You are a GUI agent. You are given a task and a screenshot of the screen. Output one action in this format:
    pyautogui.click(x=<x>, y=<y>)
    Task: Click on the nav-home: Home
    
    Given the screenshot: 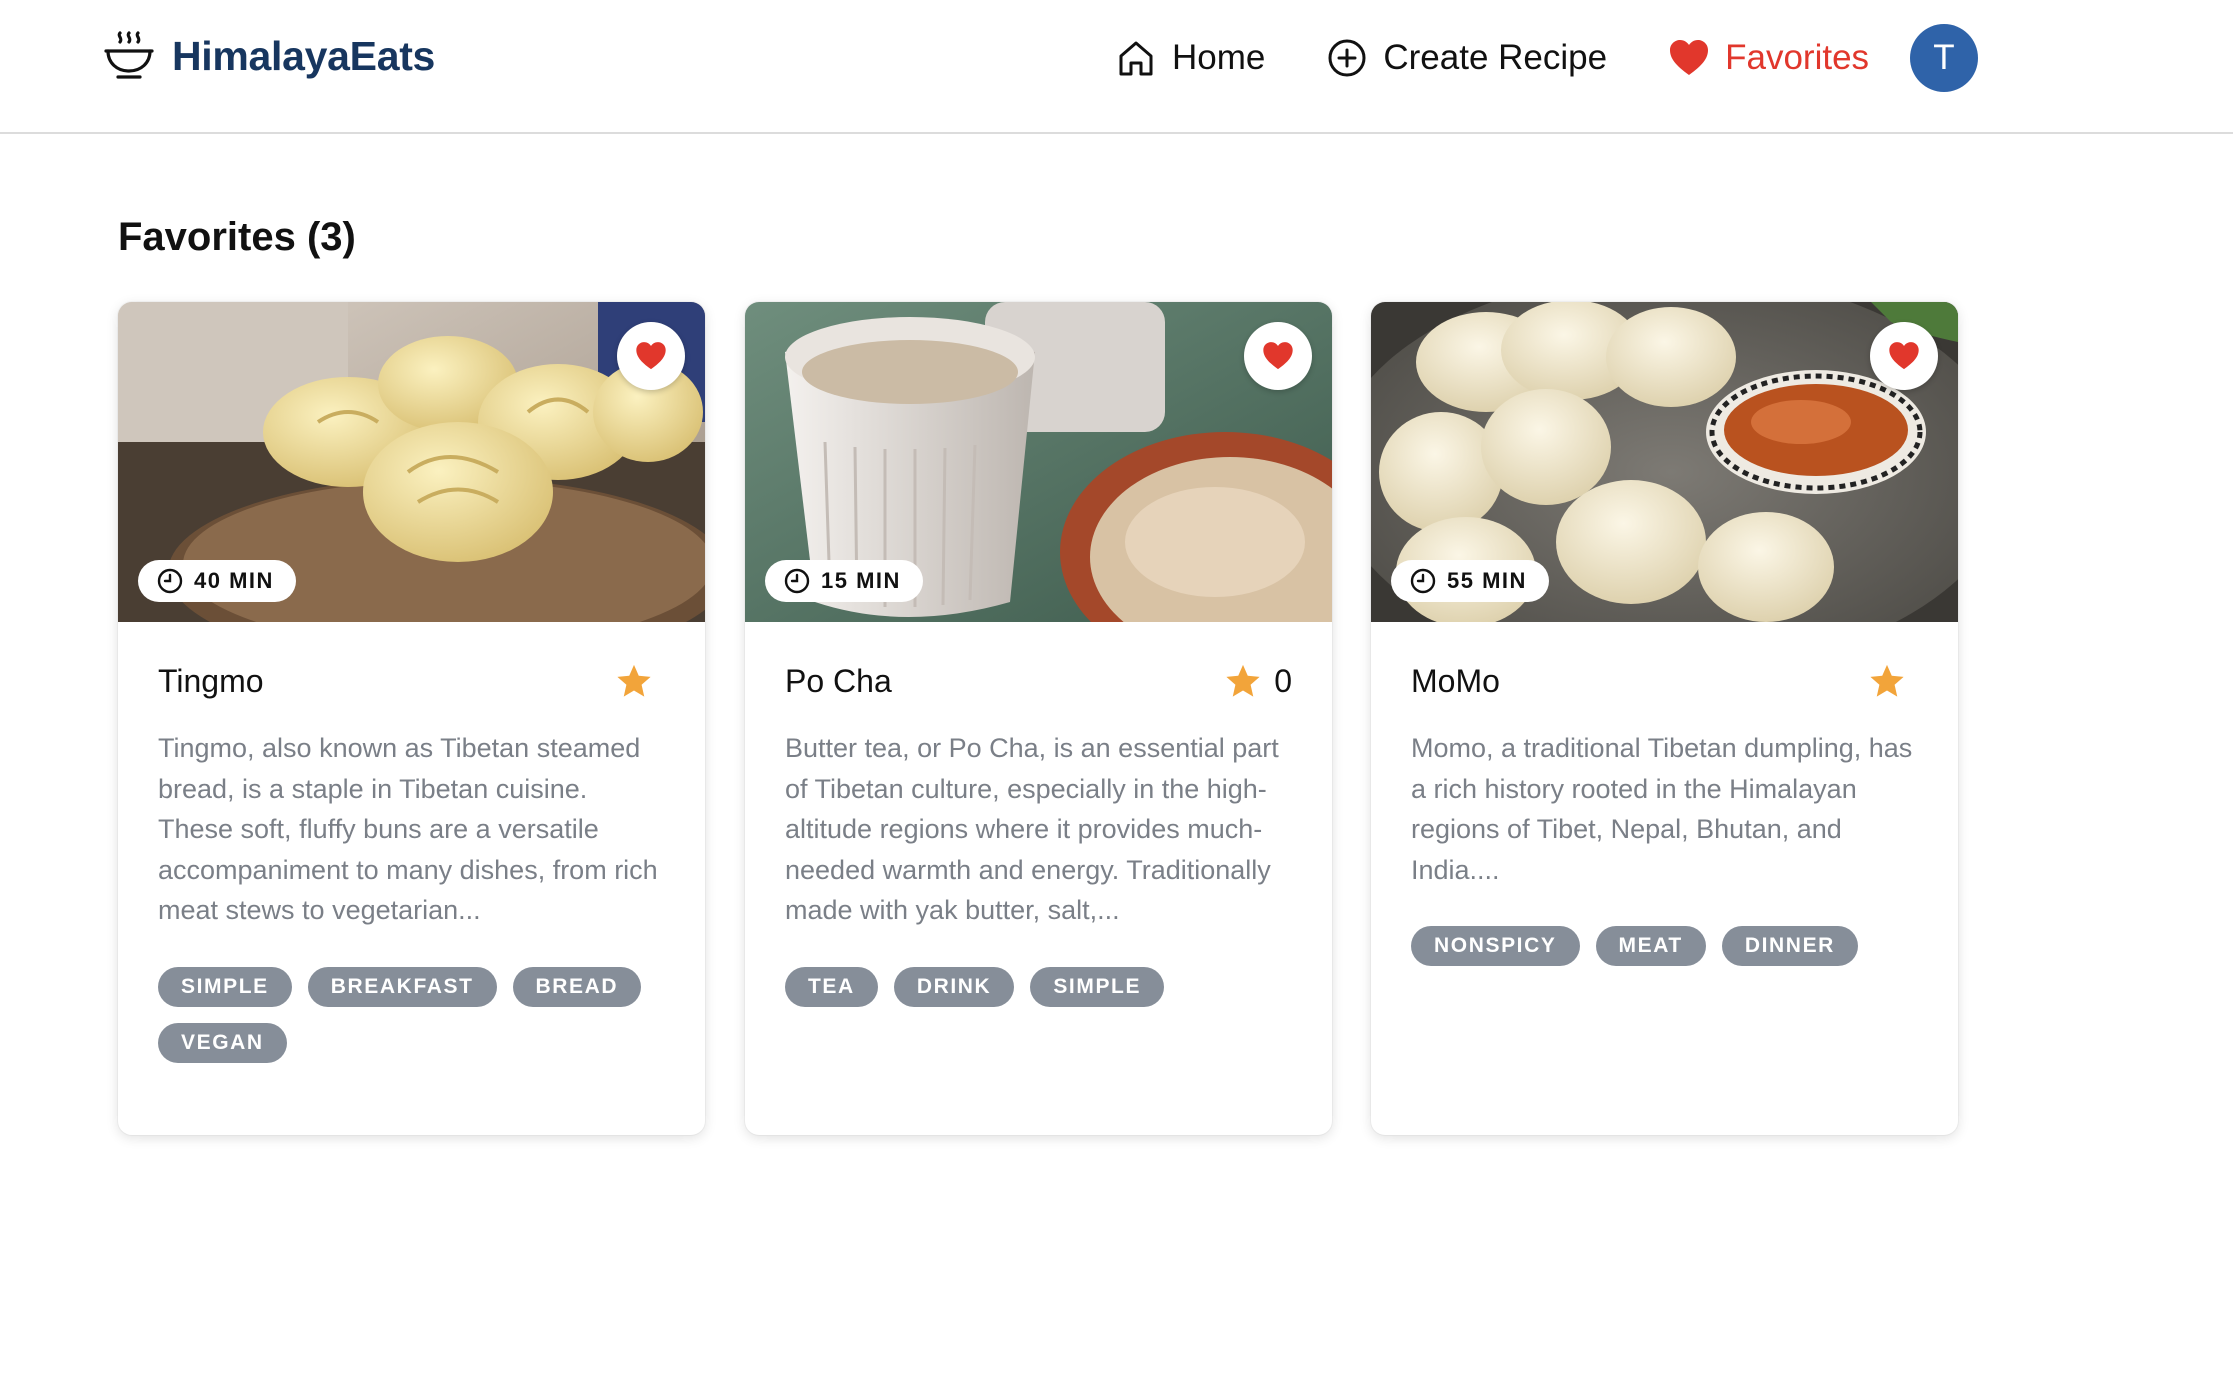 What is the action you would take?
    pyautogui.click(x=1189, y=58)
    